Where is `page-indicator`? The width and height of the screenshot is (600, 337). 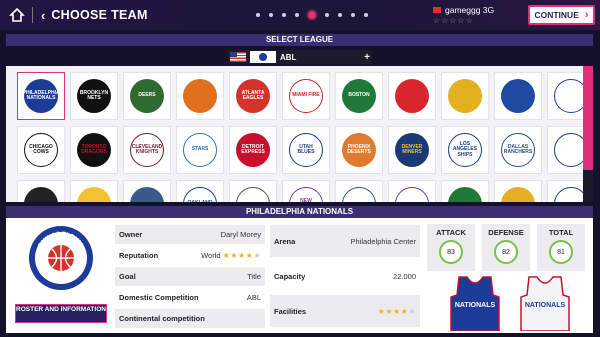 page-indicator is located at coordinates (312, 15).